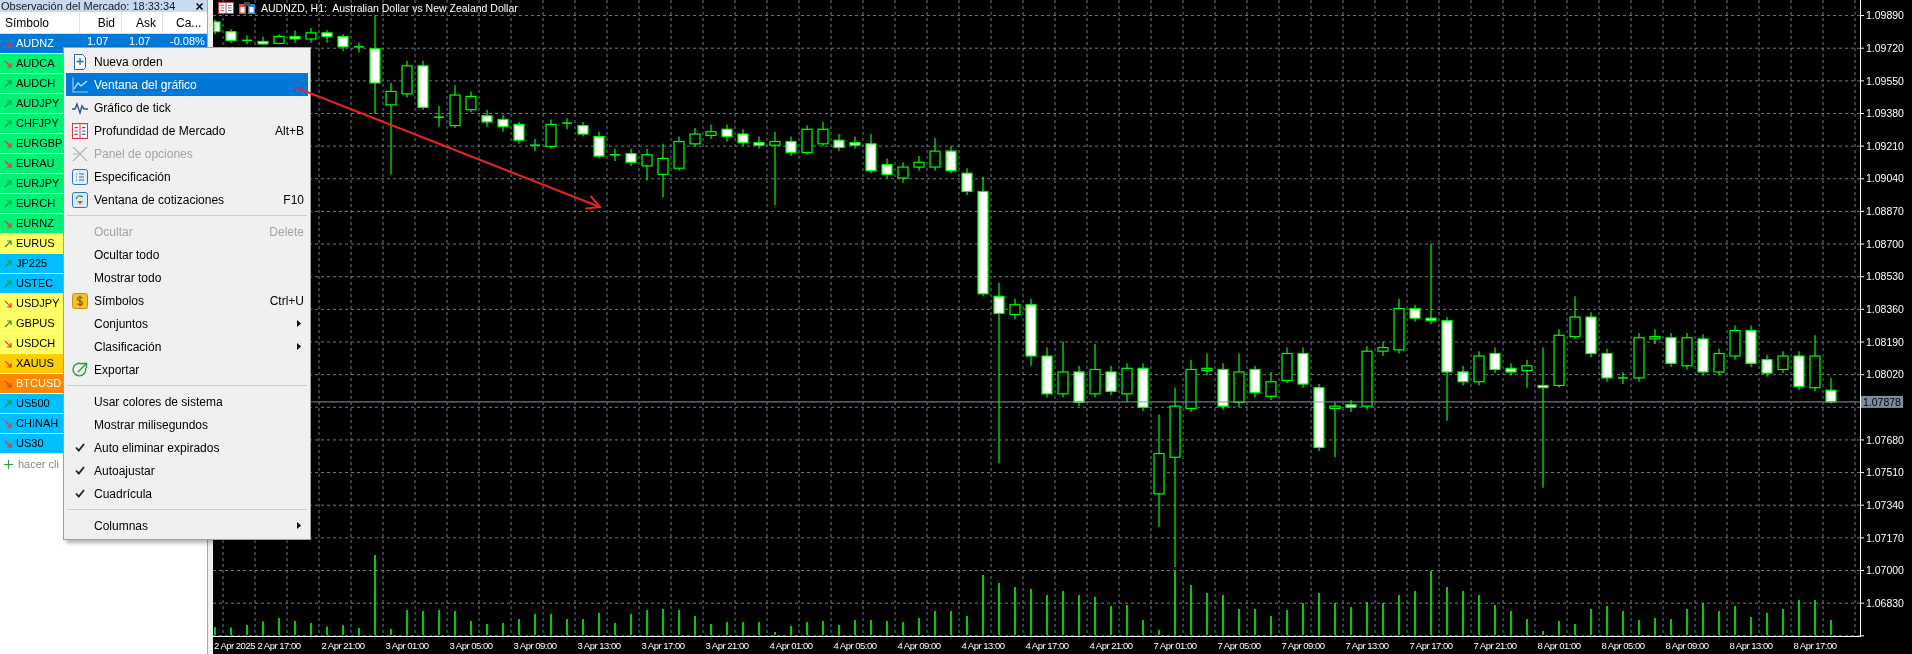  What do you see at coordinates (226, 8) in the screenshot?
I see `table-icon` at bounding box center [226, 8].